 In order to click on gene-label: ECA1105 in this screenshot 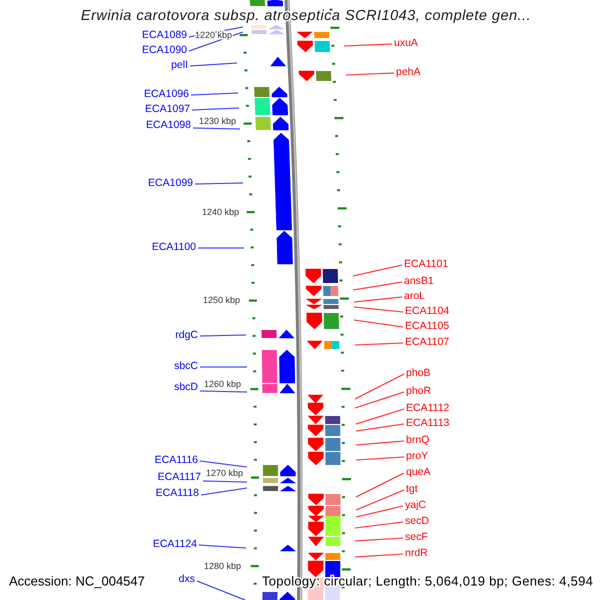, I will do `click(427, 326)`.